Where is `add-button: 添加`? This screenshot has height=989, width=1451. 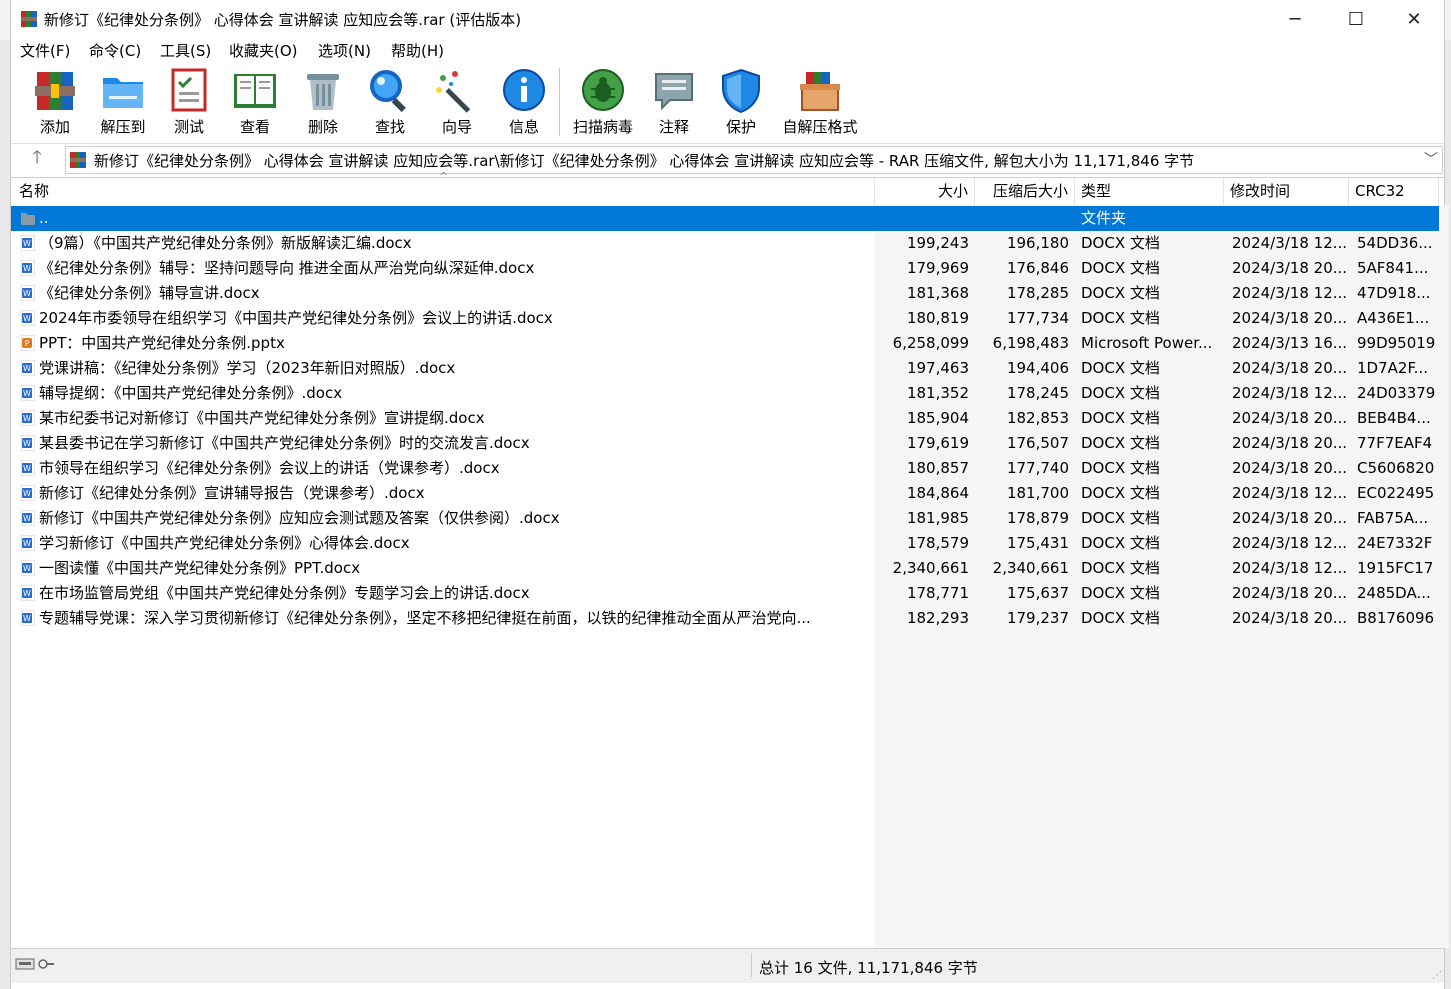
add-button: 添加 is located at coordinates (55, 103).